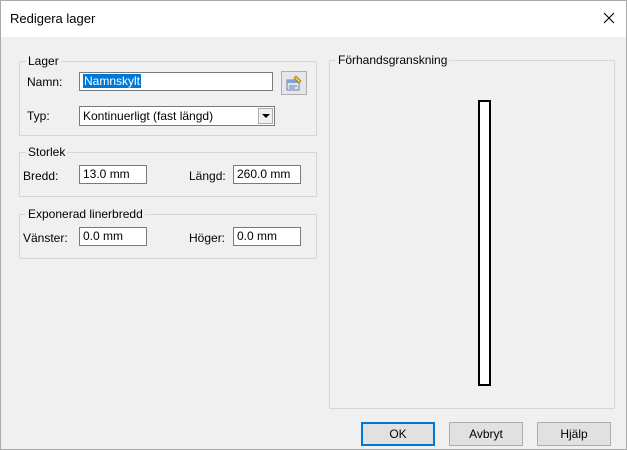 Image resolution: width=627 pixels, height=450 pixels. What do you see at coordinates (103, 236) in the screenshot?
I see `left-input-value: 0.0 mm` at bounding box center [103, 236].